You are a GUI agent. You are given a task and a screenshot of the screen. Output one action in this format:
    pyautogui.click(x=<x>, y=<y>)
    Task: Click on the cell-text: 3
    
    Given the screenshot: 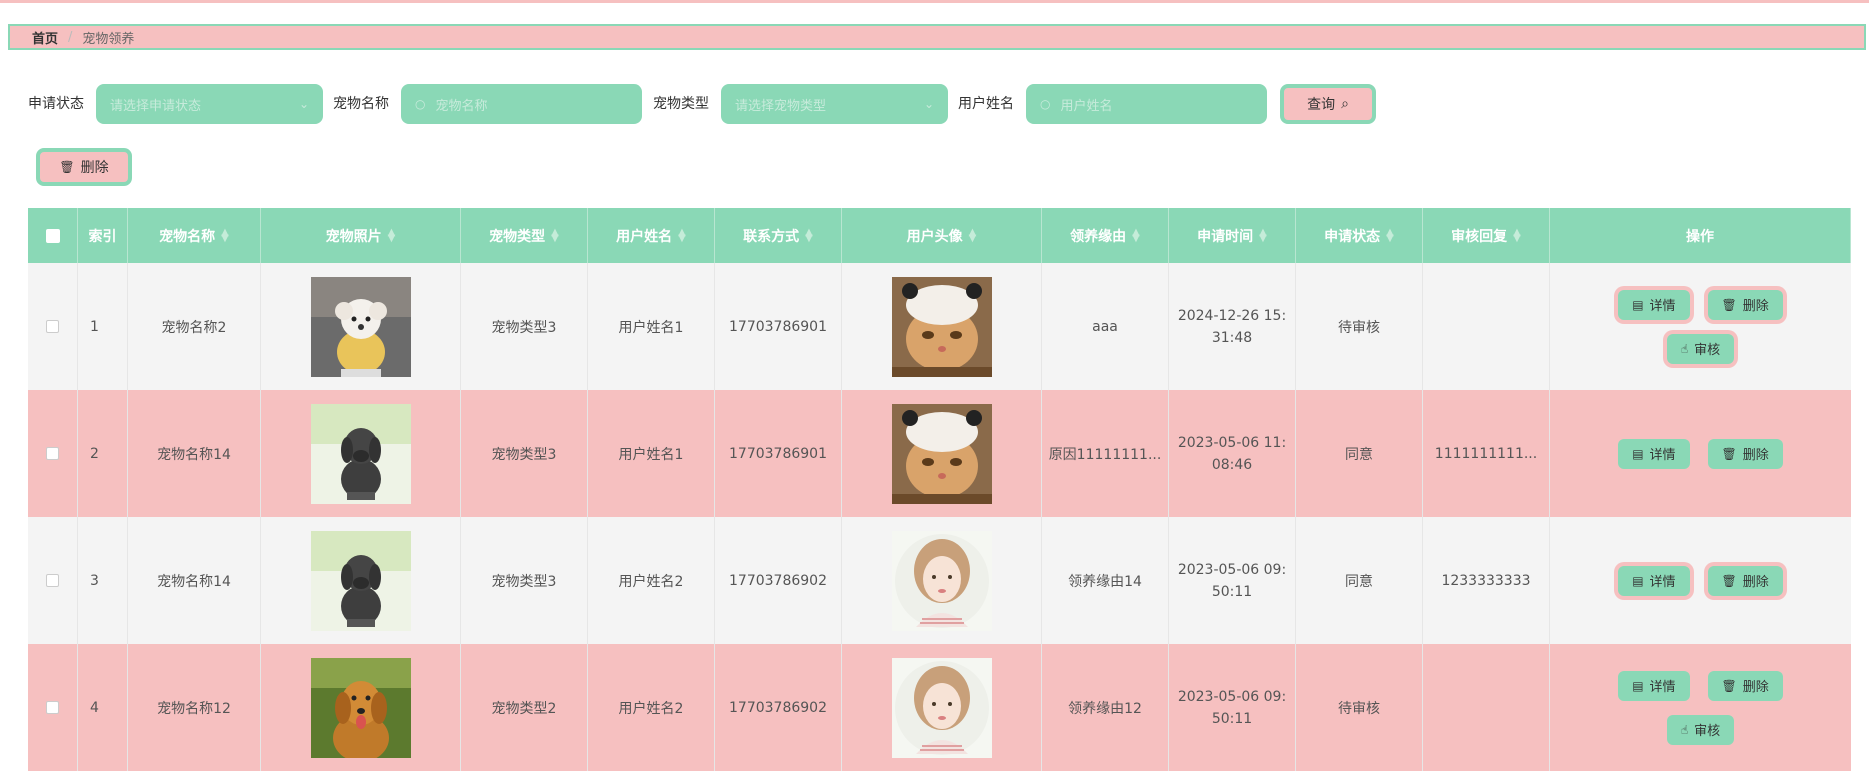 What is the action you would take?
    pyautogui.click(x=94, y=580)
    